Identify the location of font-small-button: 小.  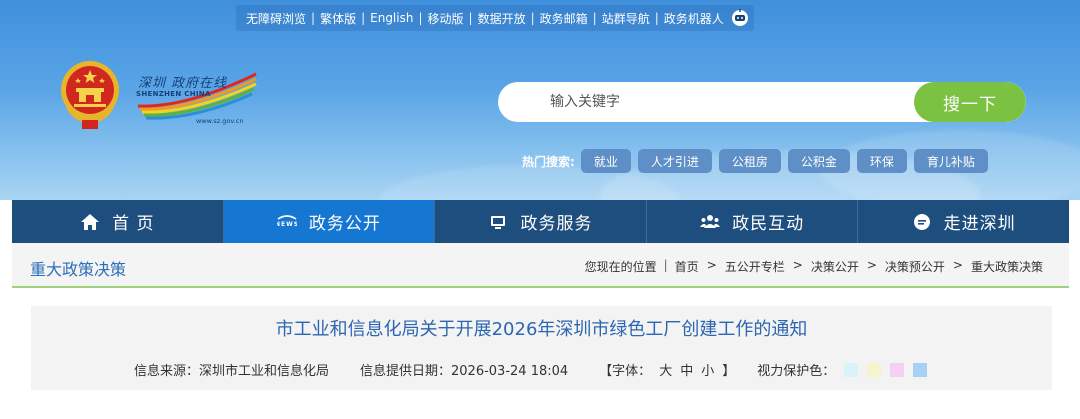
(707, 369).